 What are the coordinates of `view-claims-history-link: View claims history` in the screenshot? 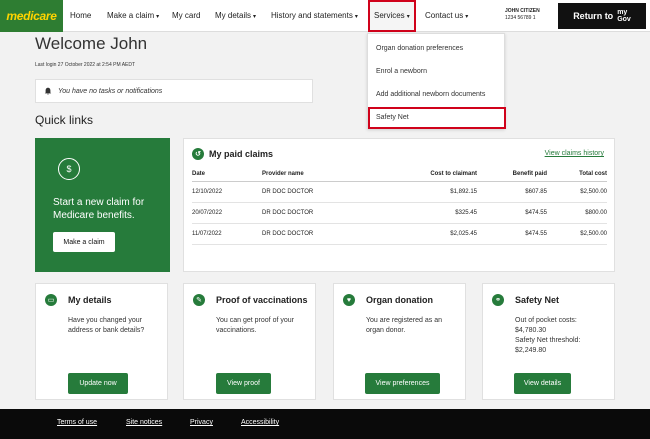 It's located at (574, 153).